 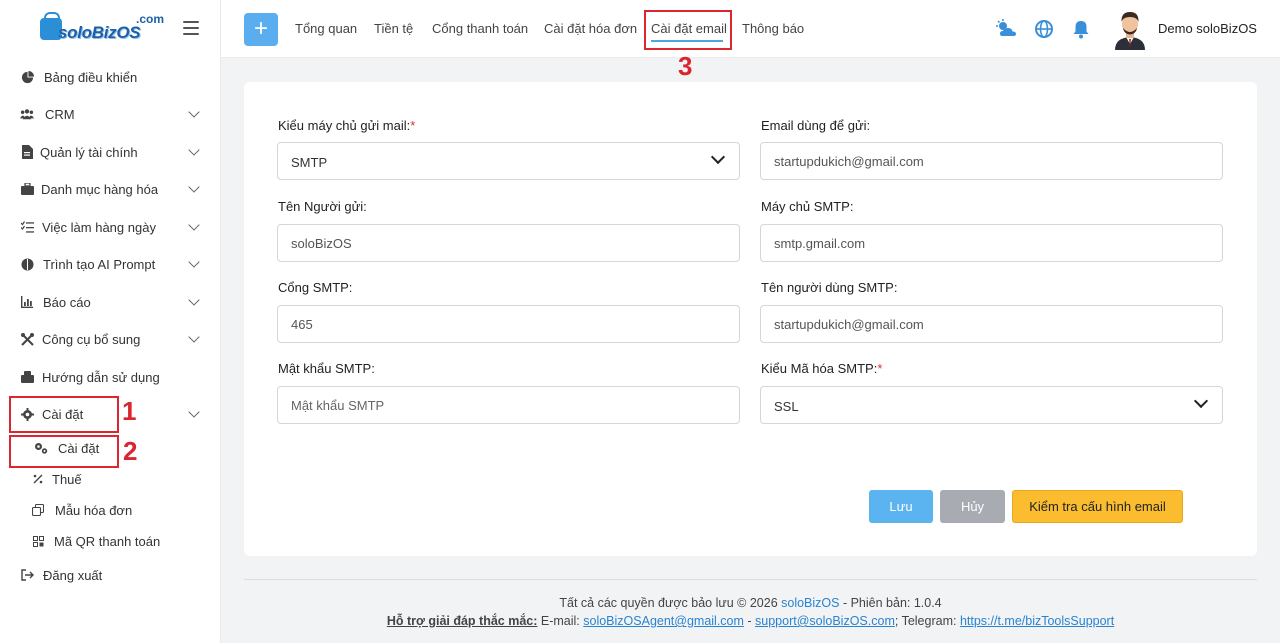 What do you see at coordinates (191, 28) in the screenshot?
I see `hamburger-menu-icon` at bounding box center [191, 28].